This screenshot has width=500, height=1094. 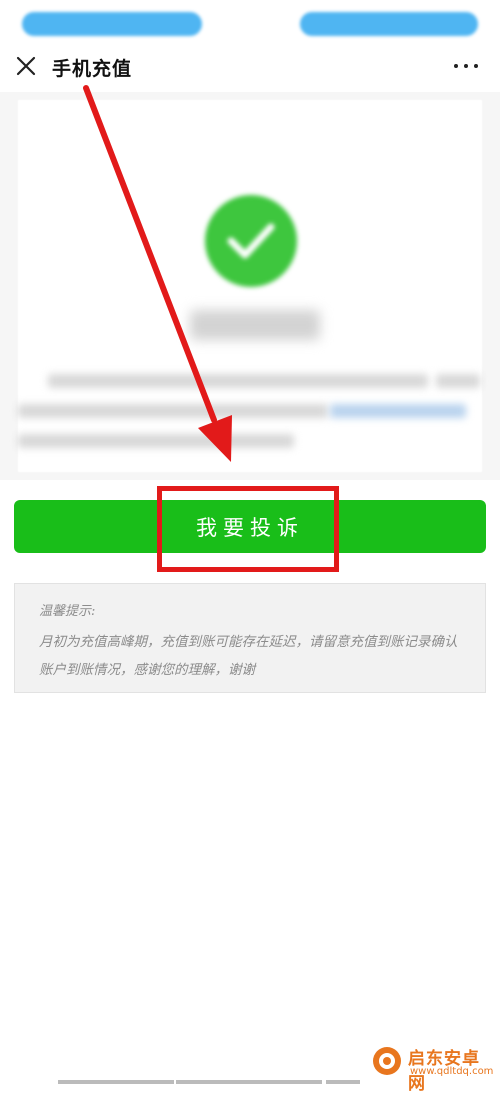 I want to click on tips-title: 温馨提示:, so click(x=67, y=611).